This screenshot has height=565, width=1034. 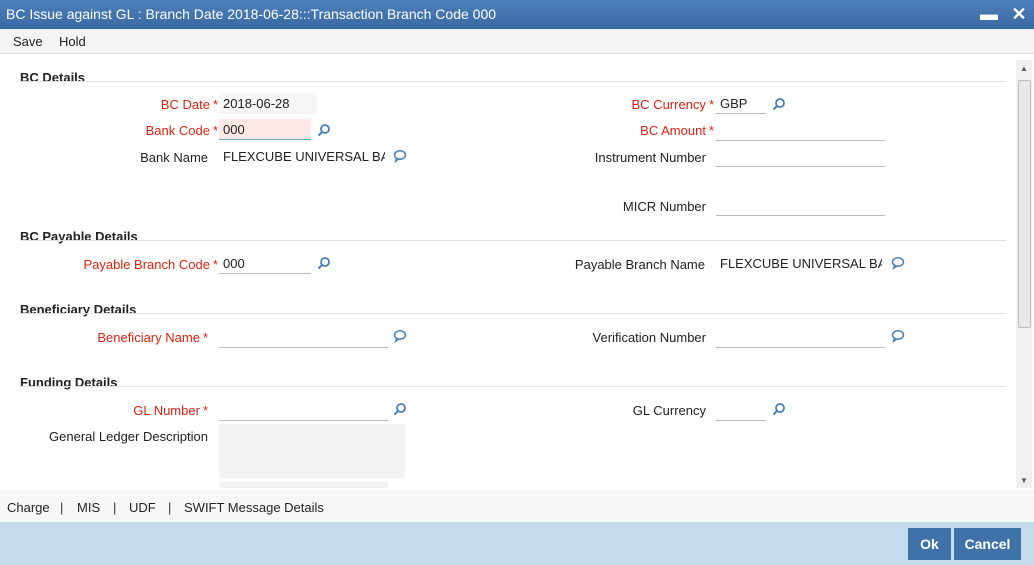 I want to click on scroll-down-arrow-icon: ▼, so click(x=1024, y=480).